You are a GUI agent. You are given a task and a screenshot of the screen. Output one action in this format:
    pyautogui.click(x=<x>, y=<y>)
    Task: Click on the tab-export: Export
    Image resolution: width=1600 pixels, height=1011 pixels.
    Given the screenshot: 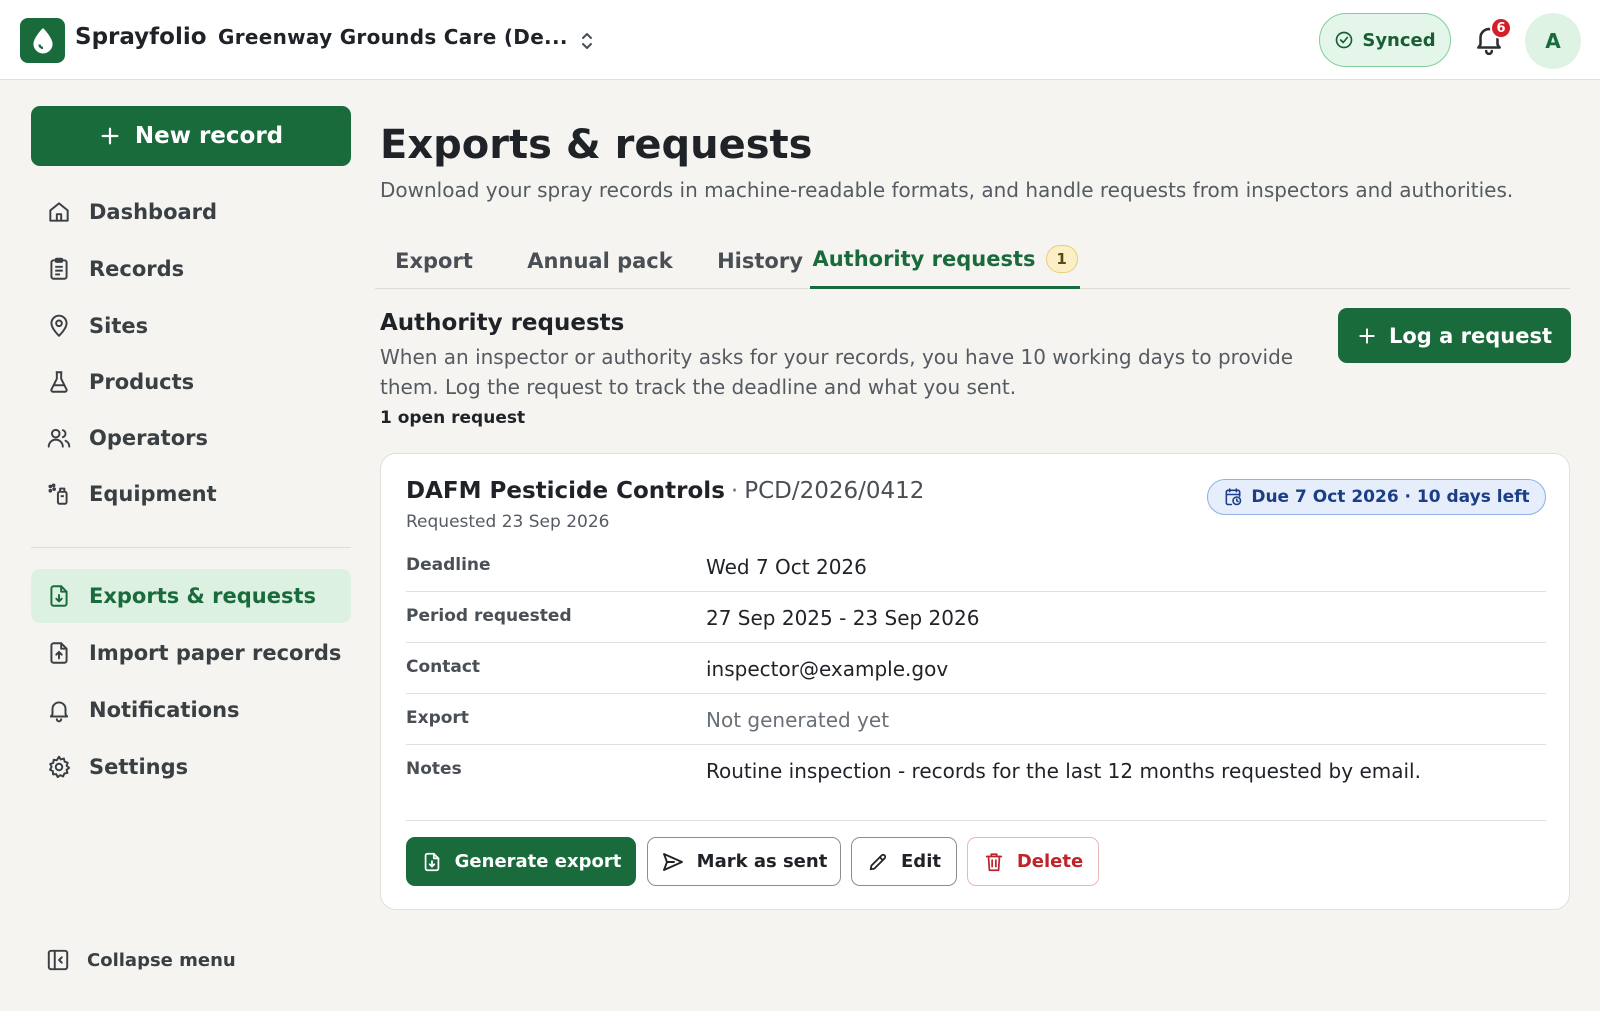 What is the action you would take?
    pyautogui.click(x=434, y=260)
    